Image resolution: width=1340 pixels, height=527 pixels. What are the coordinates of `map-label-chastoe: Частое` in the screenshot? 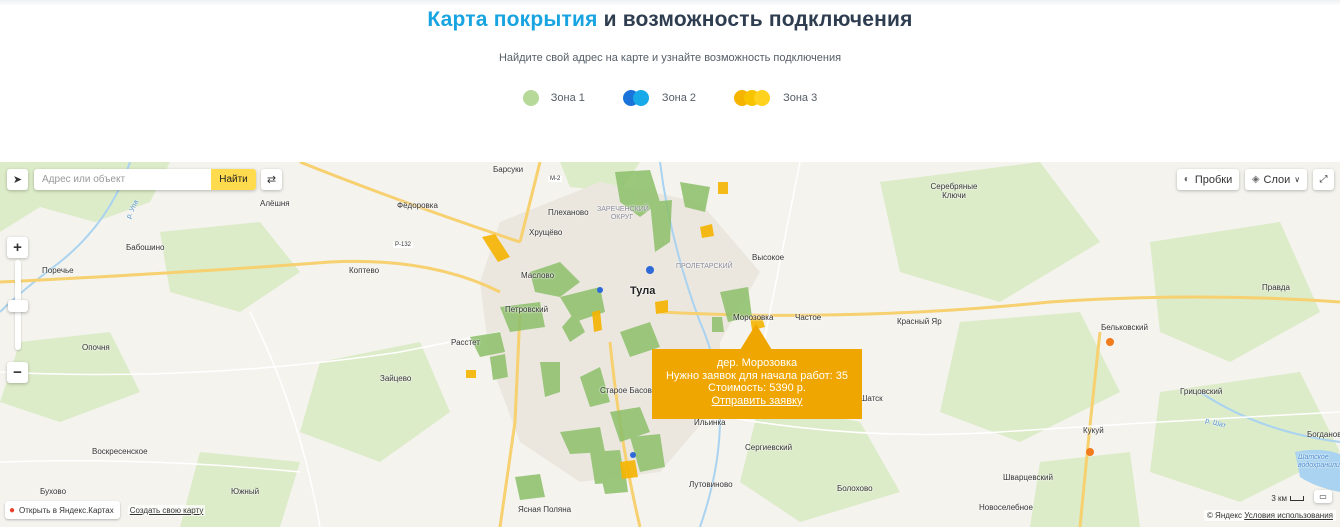 It's located at (808, 317).